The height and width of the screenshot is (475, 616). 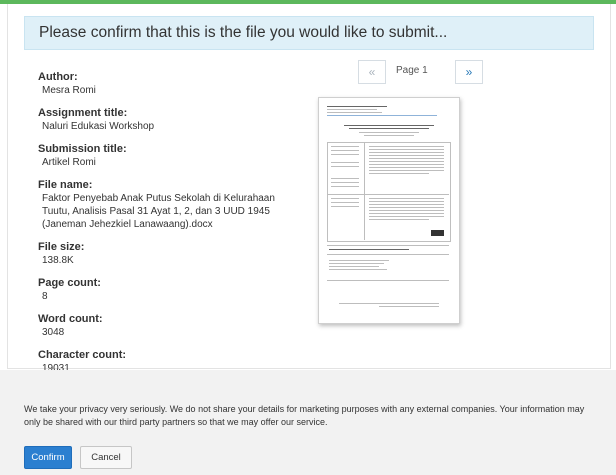 What do you see at coordinates (469, 72) in the screenshot?
I see `next-page-button: »` at bounding box center [469, 72].